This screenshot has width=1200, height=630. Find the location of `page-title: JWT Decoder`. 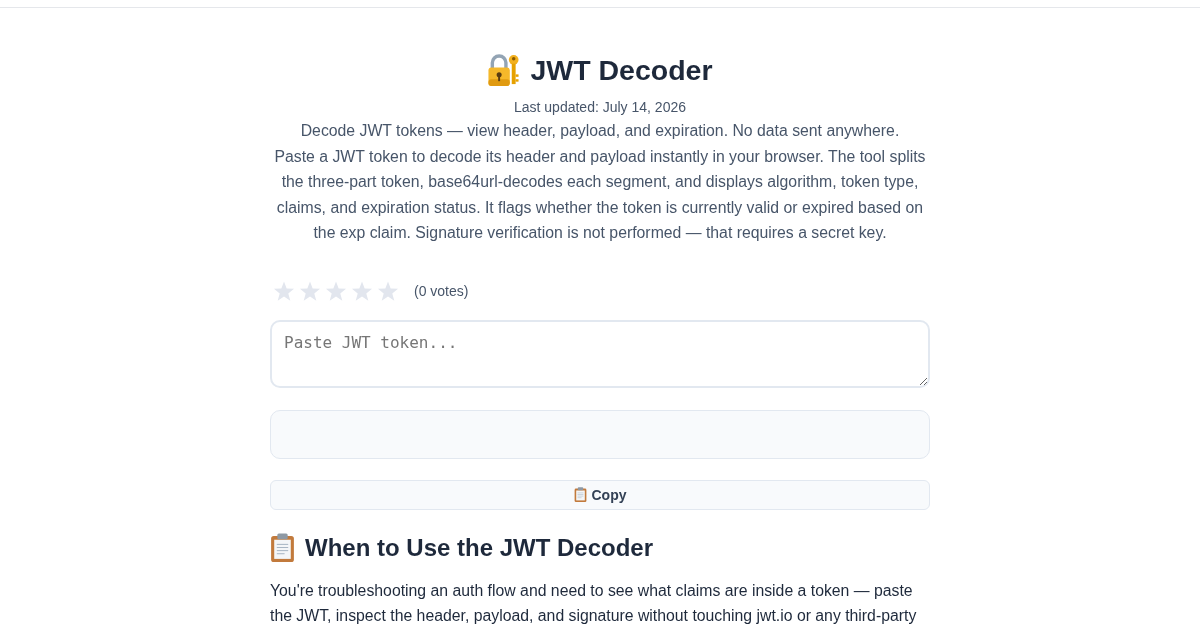

page-title: JWT Decoder is located at coordinates (621, 70).